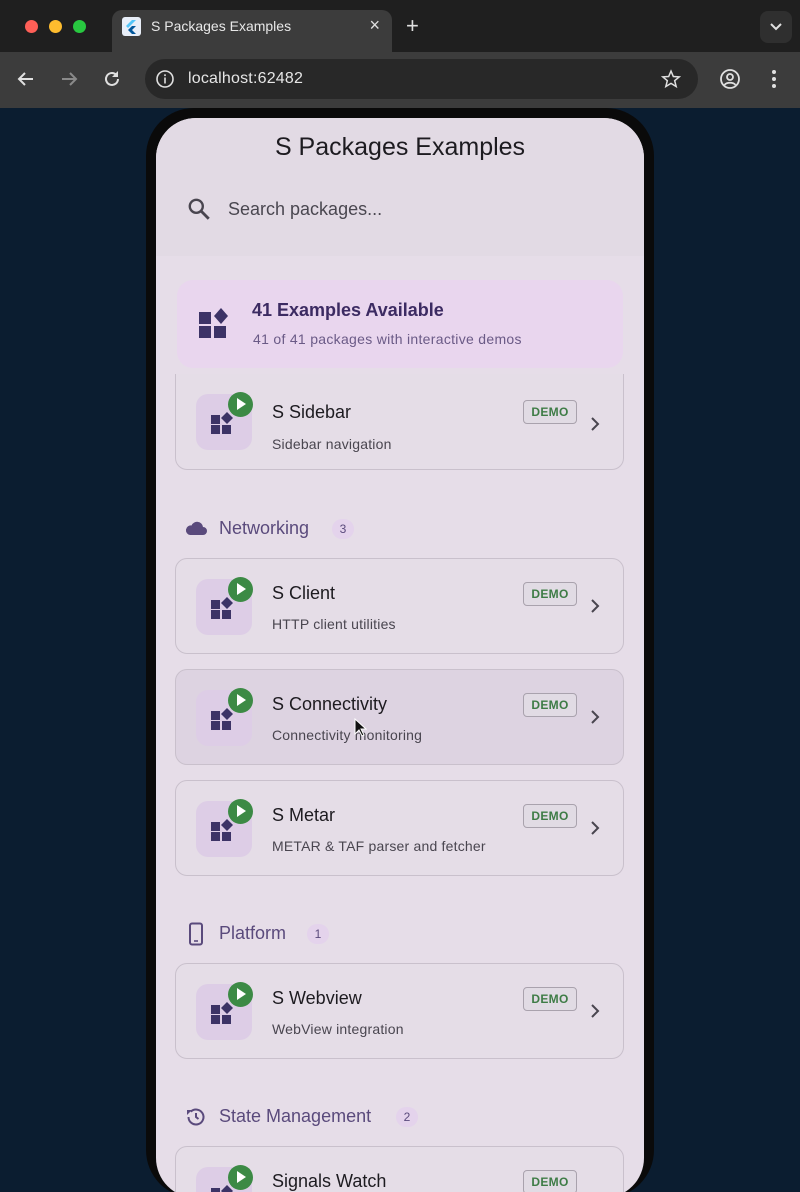 This screenshot has width=800, height=1192. Describe the element at coordinates (317, 998) in the screenshot. I see `package-title: S Webview` at that location.